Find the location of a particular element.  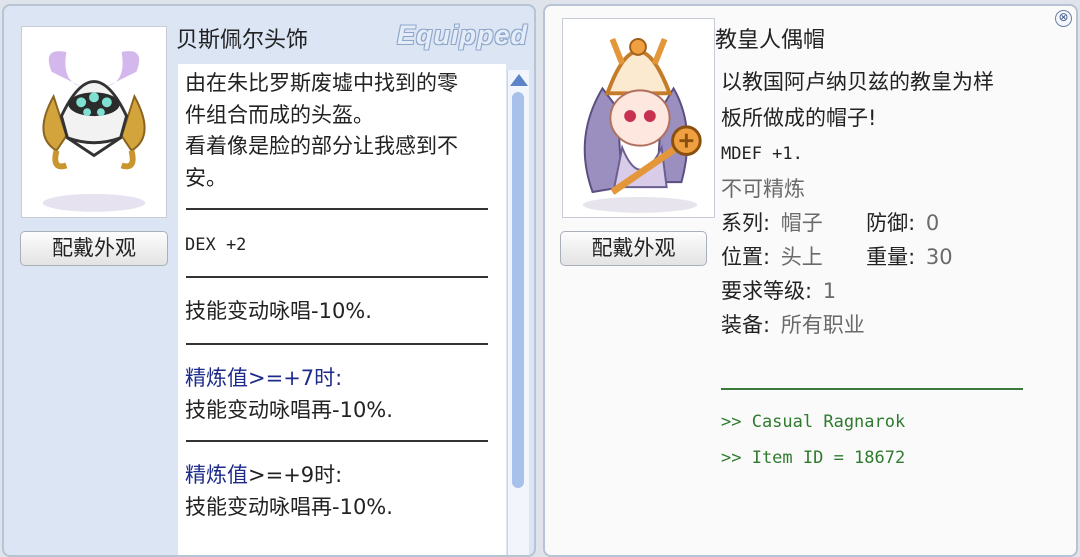

refine-condition: >=+7时: is located at coordinates (295, 378).